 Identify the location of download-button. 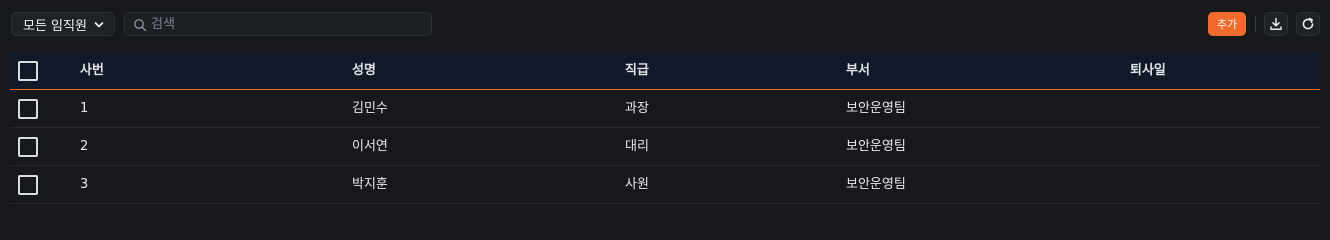
(1276, 24).